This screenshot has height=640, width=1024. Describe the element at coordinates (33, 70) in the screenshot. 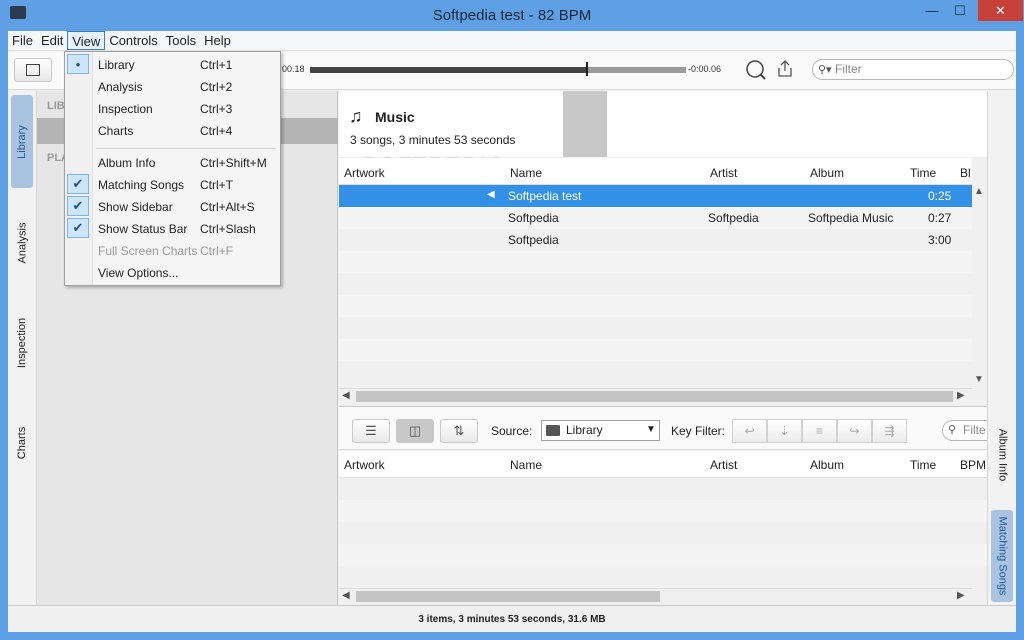

I see `sidebar-toggle-button` at that location.